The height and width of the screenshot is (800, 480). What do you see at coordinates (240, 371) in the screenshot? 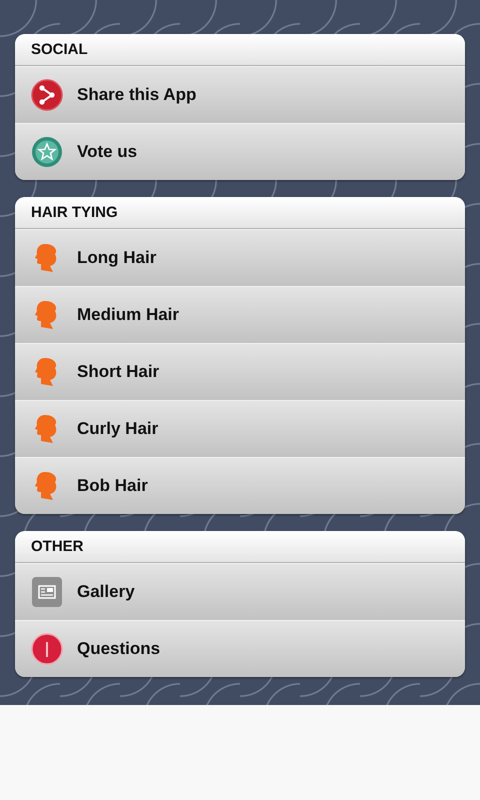
I see `menu-item: Short Hair` at bounding box center [240, 371].